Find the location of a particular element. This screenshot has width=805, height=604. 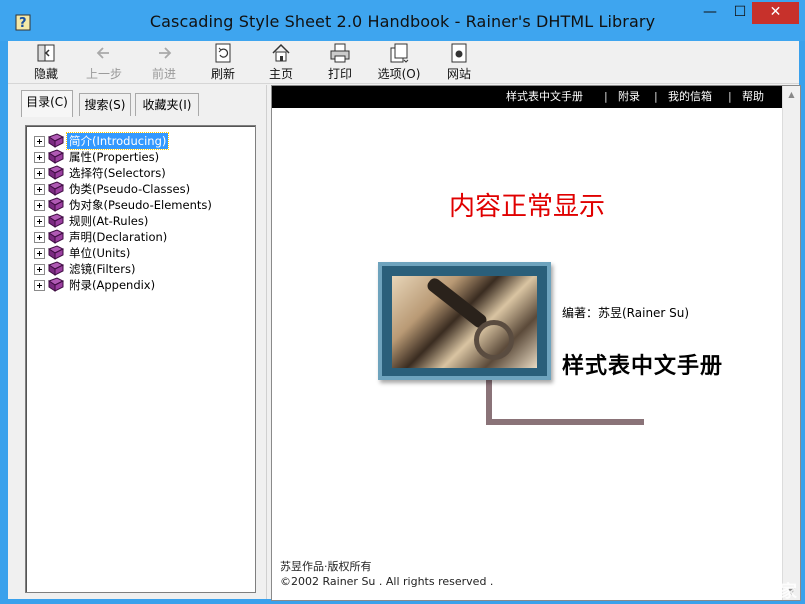

home-button: 主页 is located at coordinates (281, 62).